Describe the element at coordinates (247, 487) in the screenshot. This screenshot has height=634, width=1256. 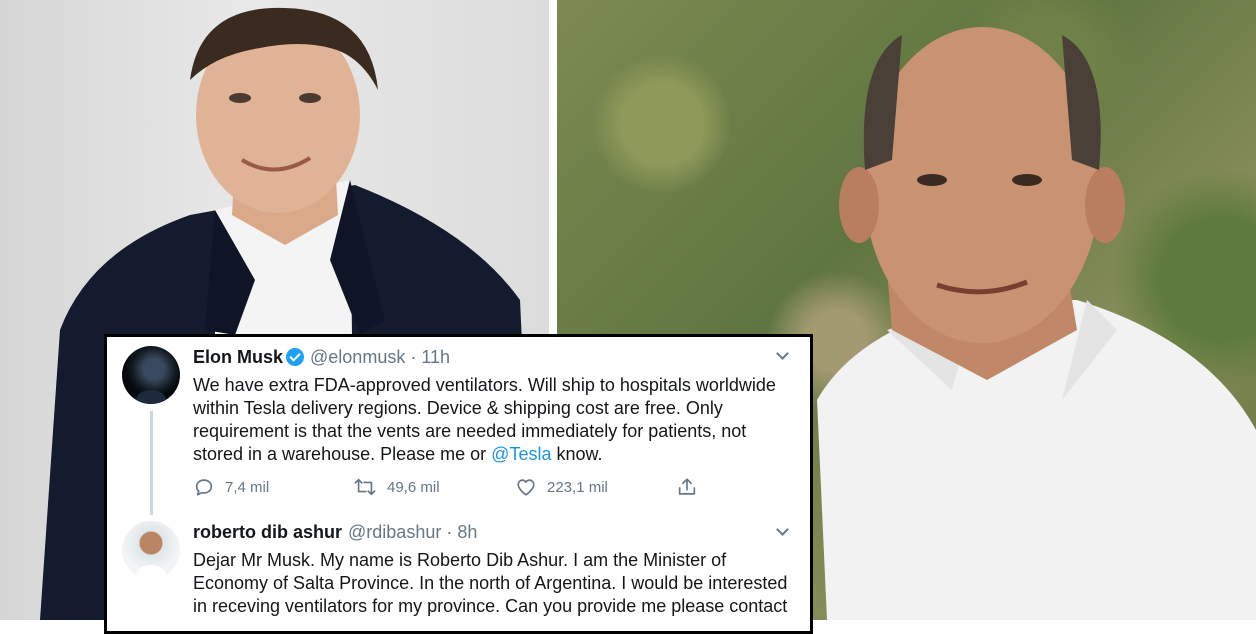
I see `reply-count: 7,4 mil` at that location.